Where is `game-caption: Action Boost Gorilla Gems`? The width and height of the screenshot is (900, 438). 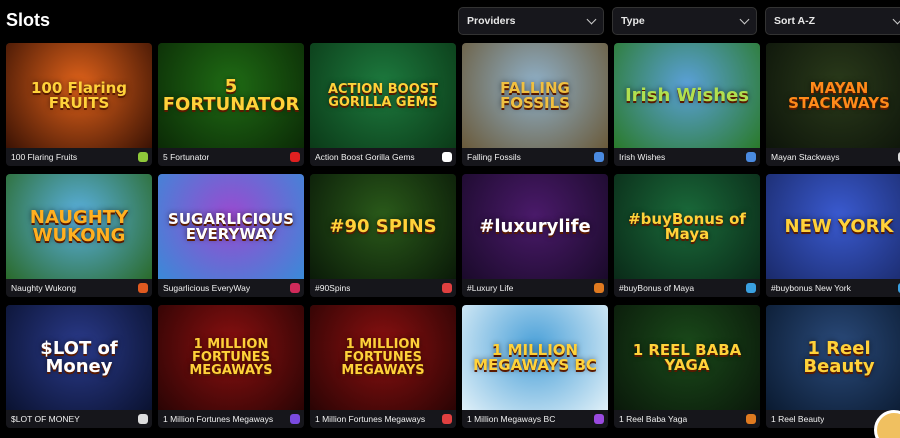 game-caption: Action Boost Gorilla Gems is located at coordinates (383, 157).